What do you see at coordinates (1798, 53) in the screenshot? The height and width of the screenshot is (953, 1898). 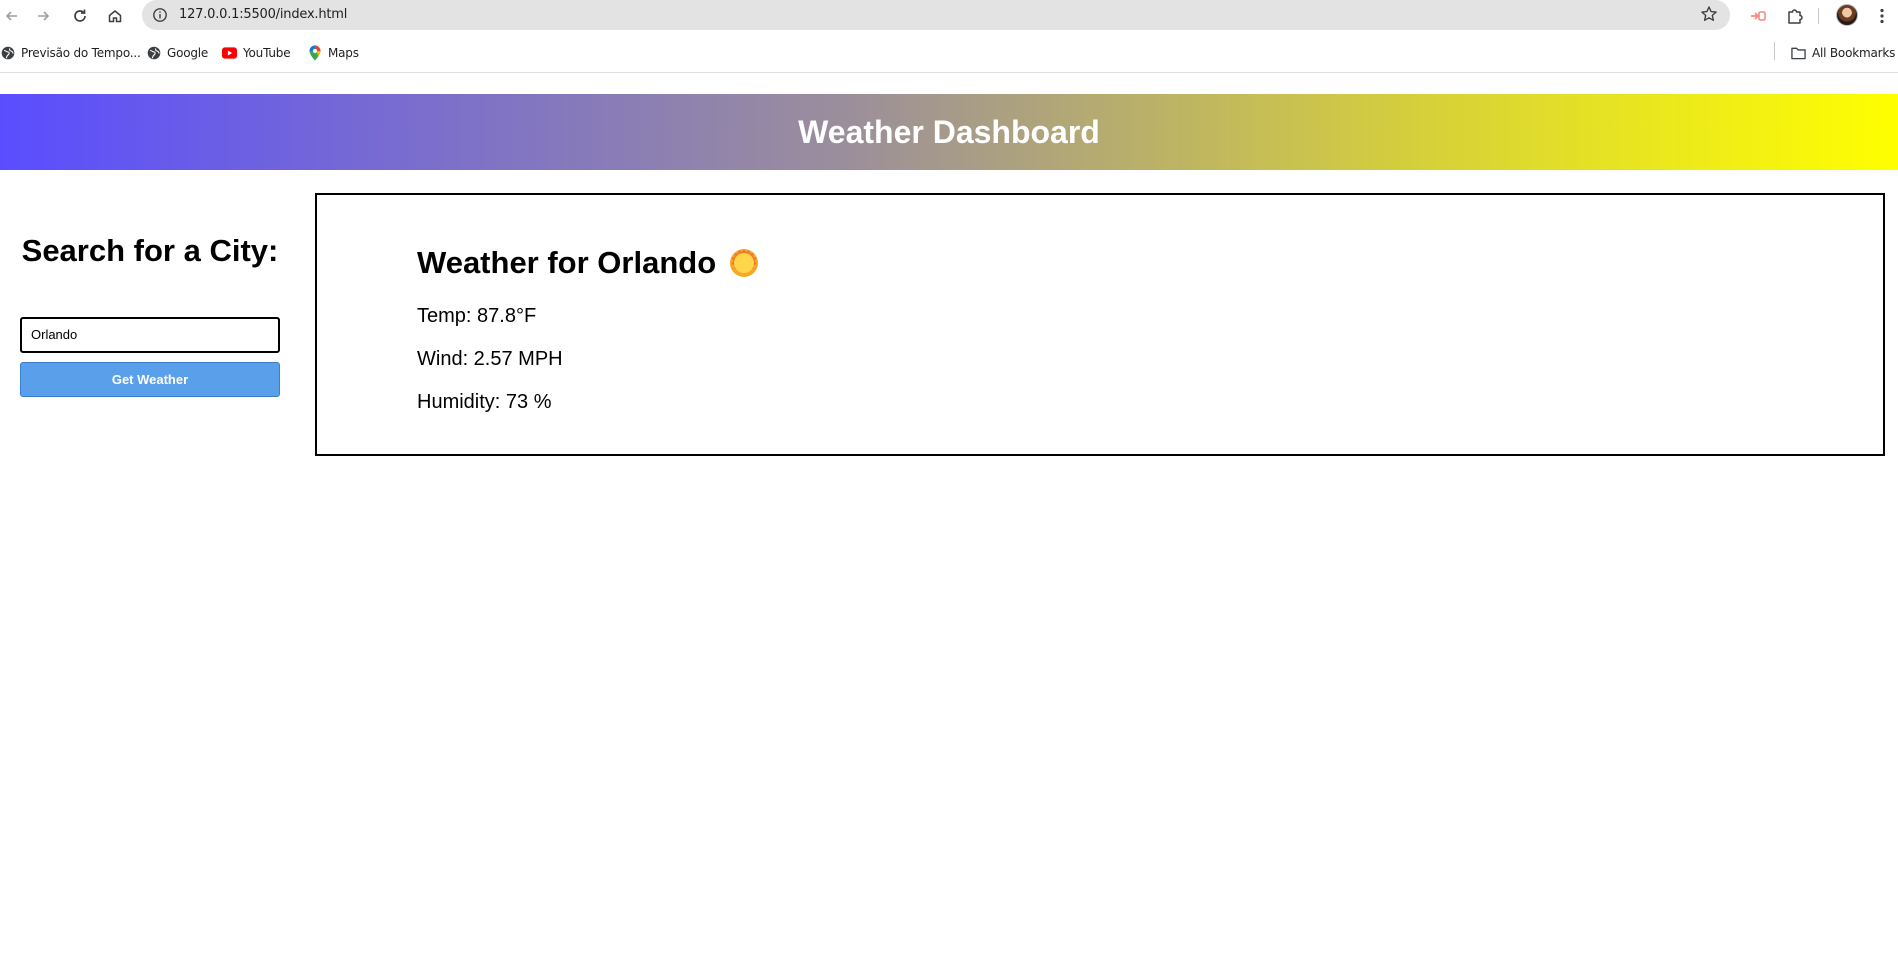 I see `folder-icon` at bounding box center [1798, 53].